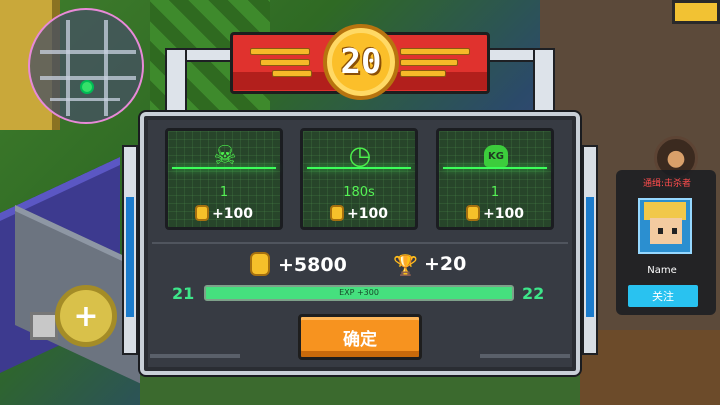 Image resolution: width=720 pixels, height=405 pixels. I want to click on time-reward: +100, so click(359, 213).